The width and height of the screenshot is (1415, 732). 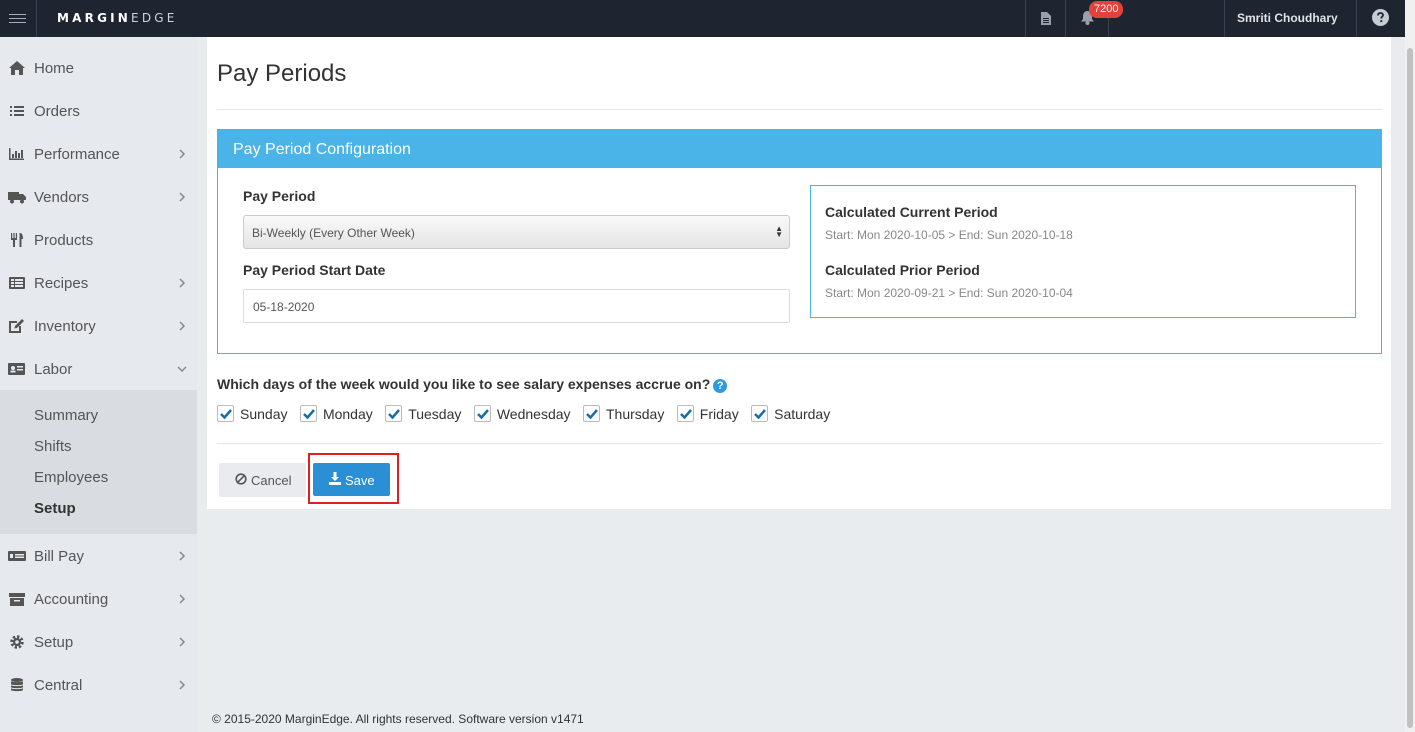 I want to click on list-icon, so click(x=17, y=111).